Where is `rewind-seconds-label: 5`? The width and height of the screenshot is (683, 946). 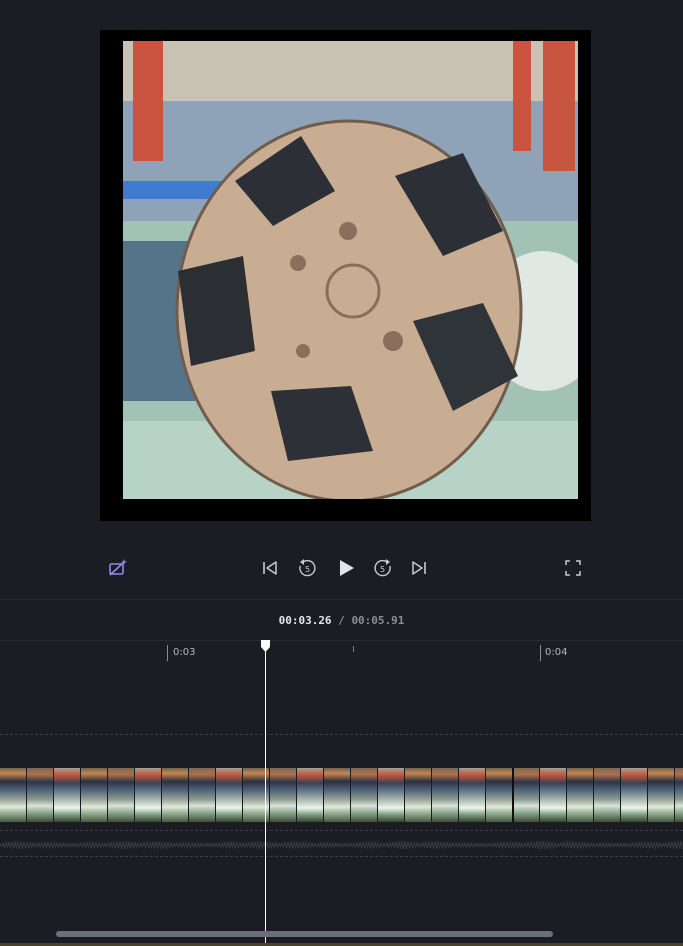 rewind-seconds-label: 5 is located at coordinates (307, 569).